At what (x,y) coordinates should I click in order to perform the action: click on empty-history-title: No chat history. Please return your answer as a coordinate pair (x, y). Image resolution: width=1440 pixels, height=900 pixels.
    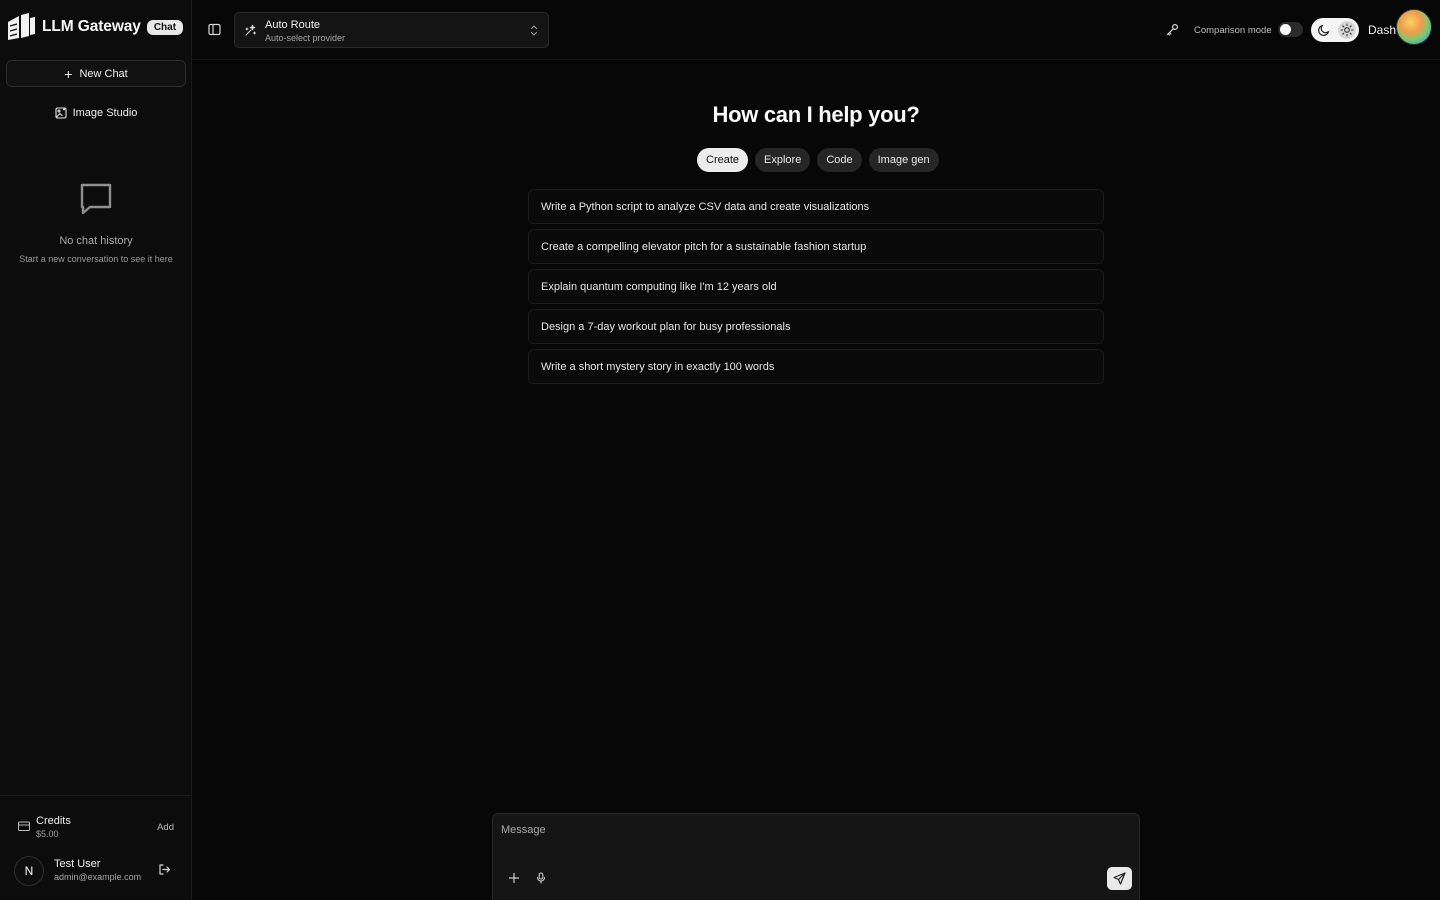
    Looking at the image, I should click on (96, 241).